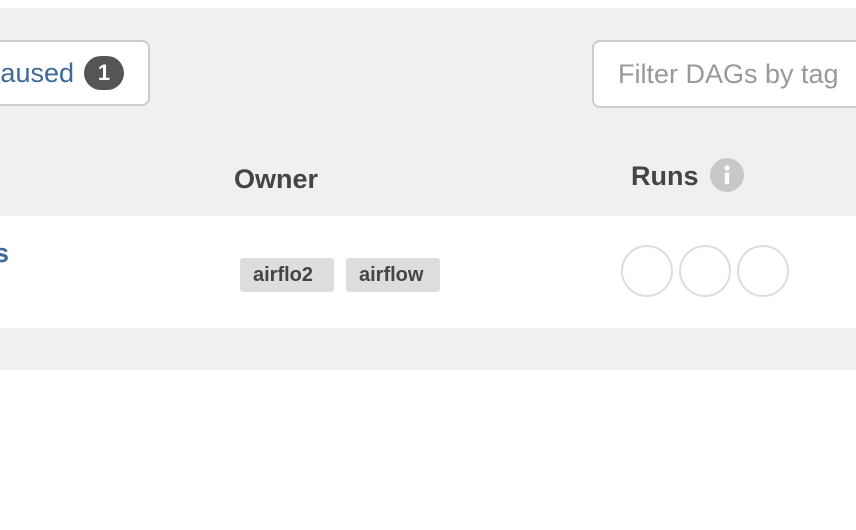 This screenshot has height=530, width=856. I want to click on paused-filter-label: aused, so click(37, 72).